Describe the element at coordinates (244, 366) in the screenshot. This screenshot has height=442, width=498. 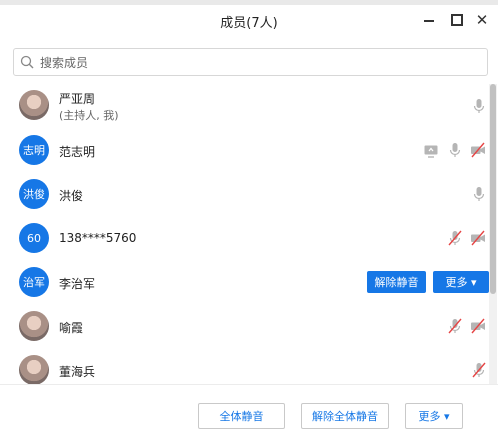
I see `member-row: 董海兵` at that location.